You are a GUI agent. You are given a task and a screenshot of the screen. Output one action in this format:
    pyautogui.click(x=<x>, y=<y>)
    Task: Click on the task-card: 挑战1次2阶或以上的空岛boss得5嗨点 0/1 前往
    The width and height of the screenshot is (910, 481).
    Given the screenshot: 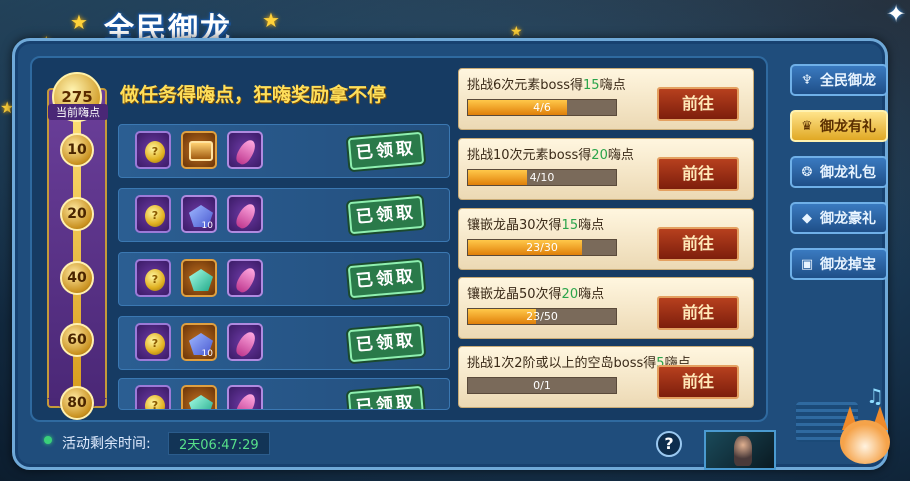 What is the action you would take?
    pyautogui.click(x=606, y=377)
    